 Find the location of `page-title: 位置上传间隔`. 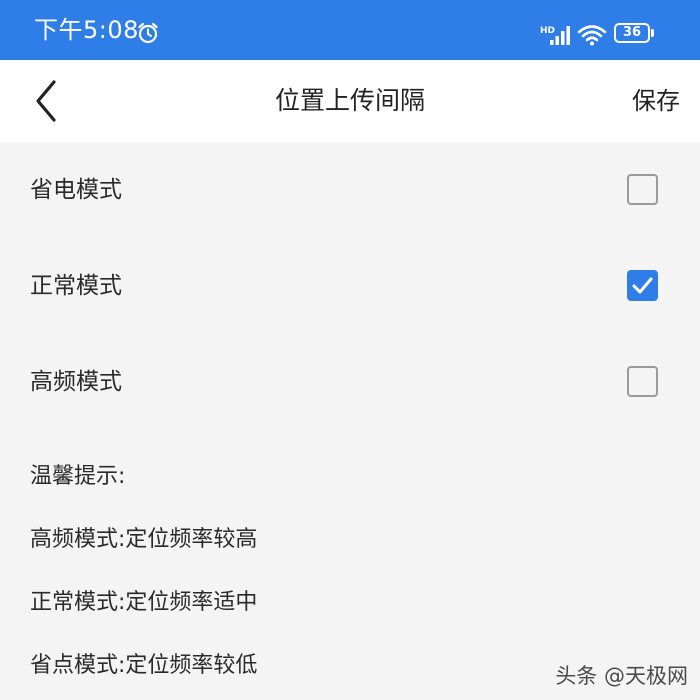

page-title: 位置上传间隔 is located at coordinates (349, 100).